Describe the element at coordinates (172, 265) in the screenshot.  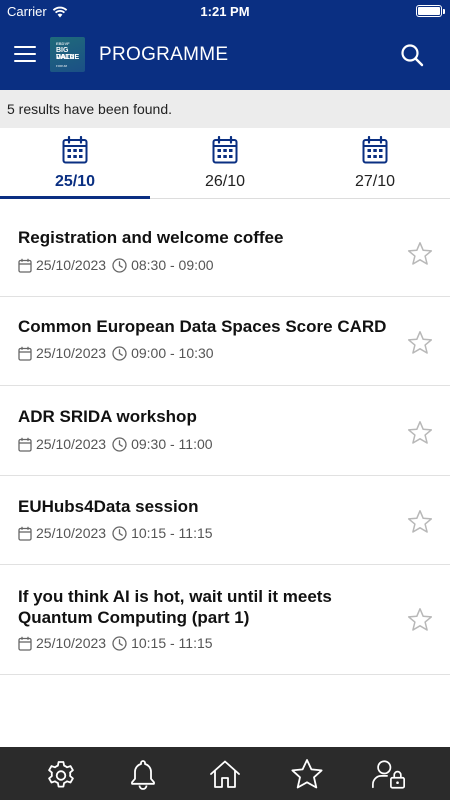
I see `session-time: 08:30 - 09:00` at that location.